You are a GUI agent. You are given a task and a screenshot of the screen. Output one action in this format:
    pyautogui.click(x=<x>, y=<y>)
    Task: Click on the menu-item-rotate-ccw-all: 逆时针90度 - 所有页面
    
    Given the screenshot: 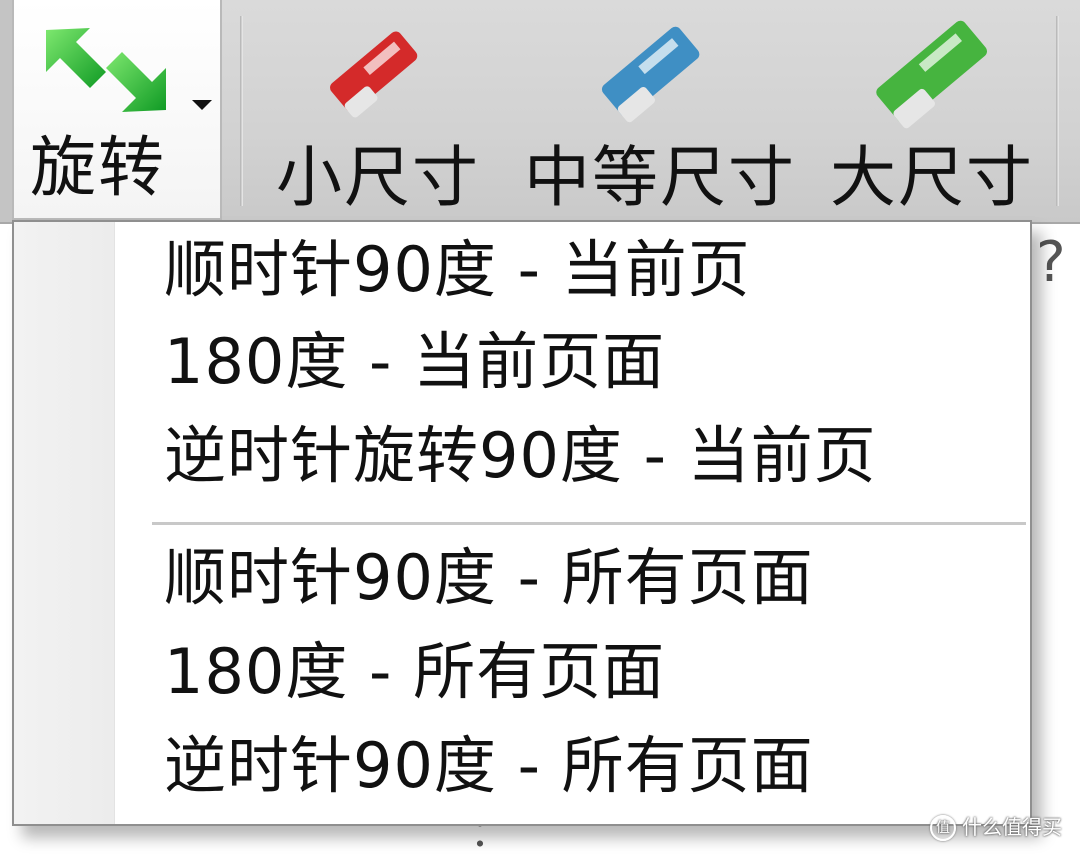 What is the action you would take?
    pyautogui.click(x=489, y=766)
    